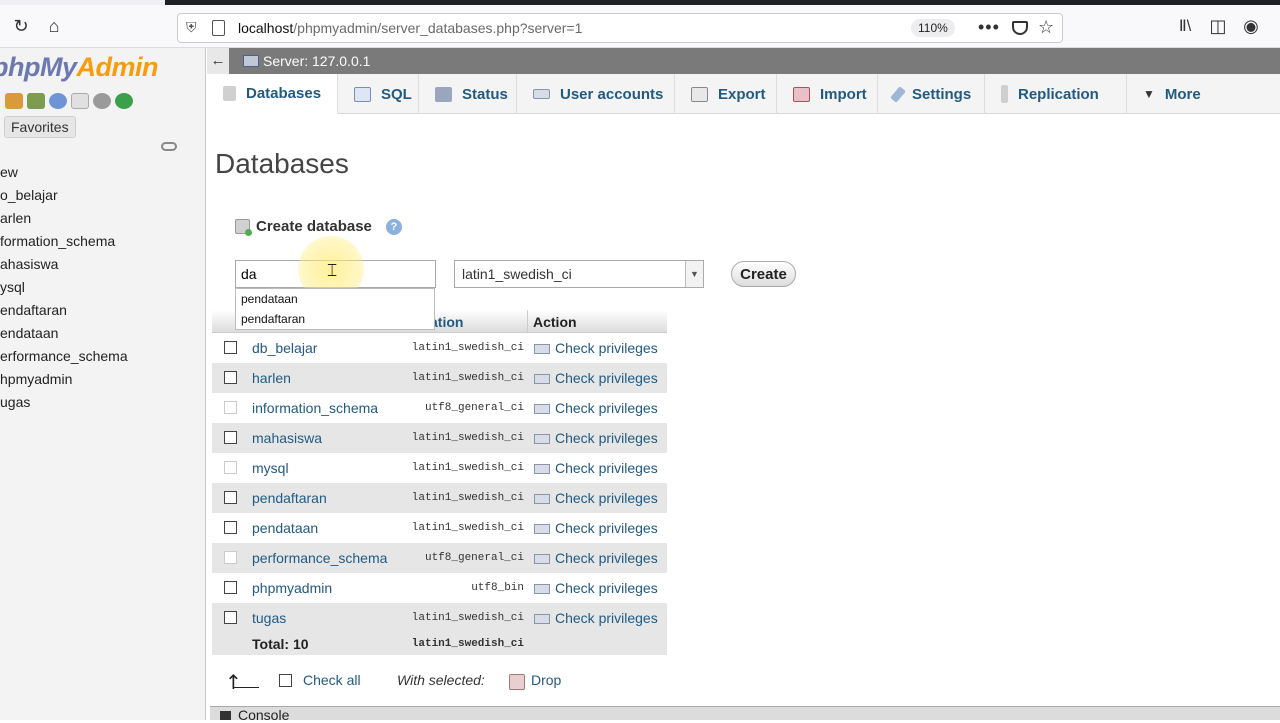 The width and height of the screenshot is (1280, 723). I want to click on logout-icon, so click(36, 101).